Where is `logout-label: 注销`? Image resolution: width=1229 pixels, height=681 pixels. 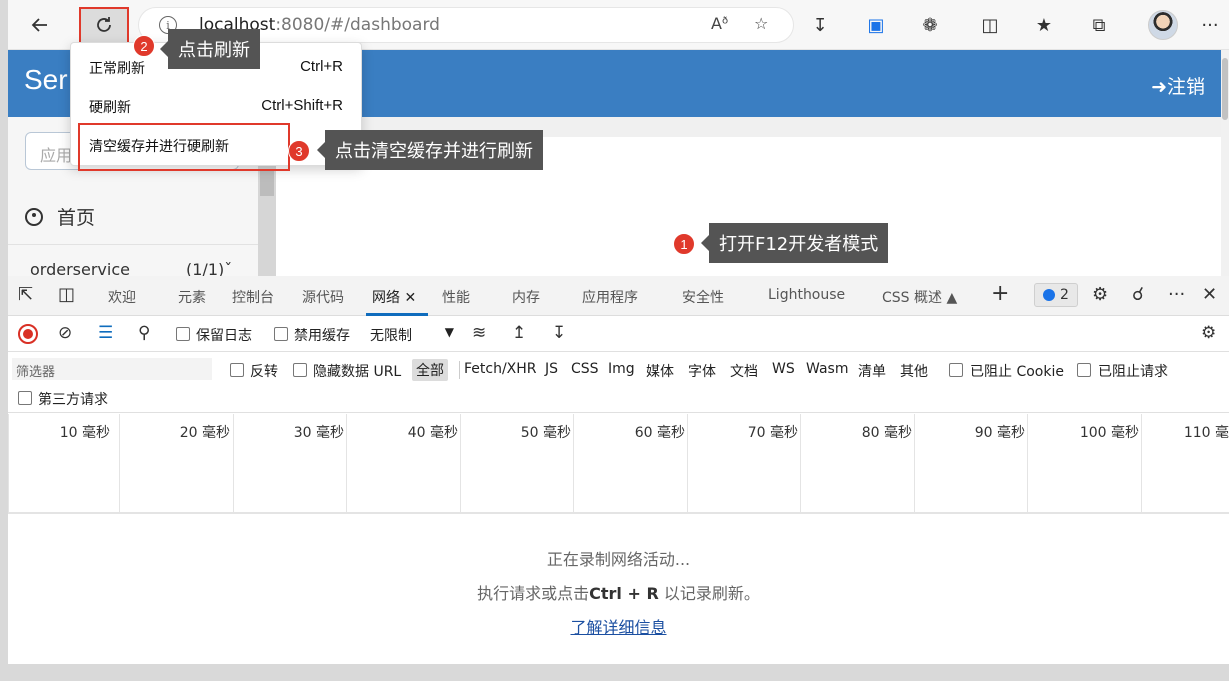
logout-label: 注销 is located at coordinates (1186, 87).